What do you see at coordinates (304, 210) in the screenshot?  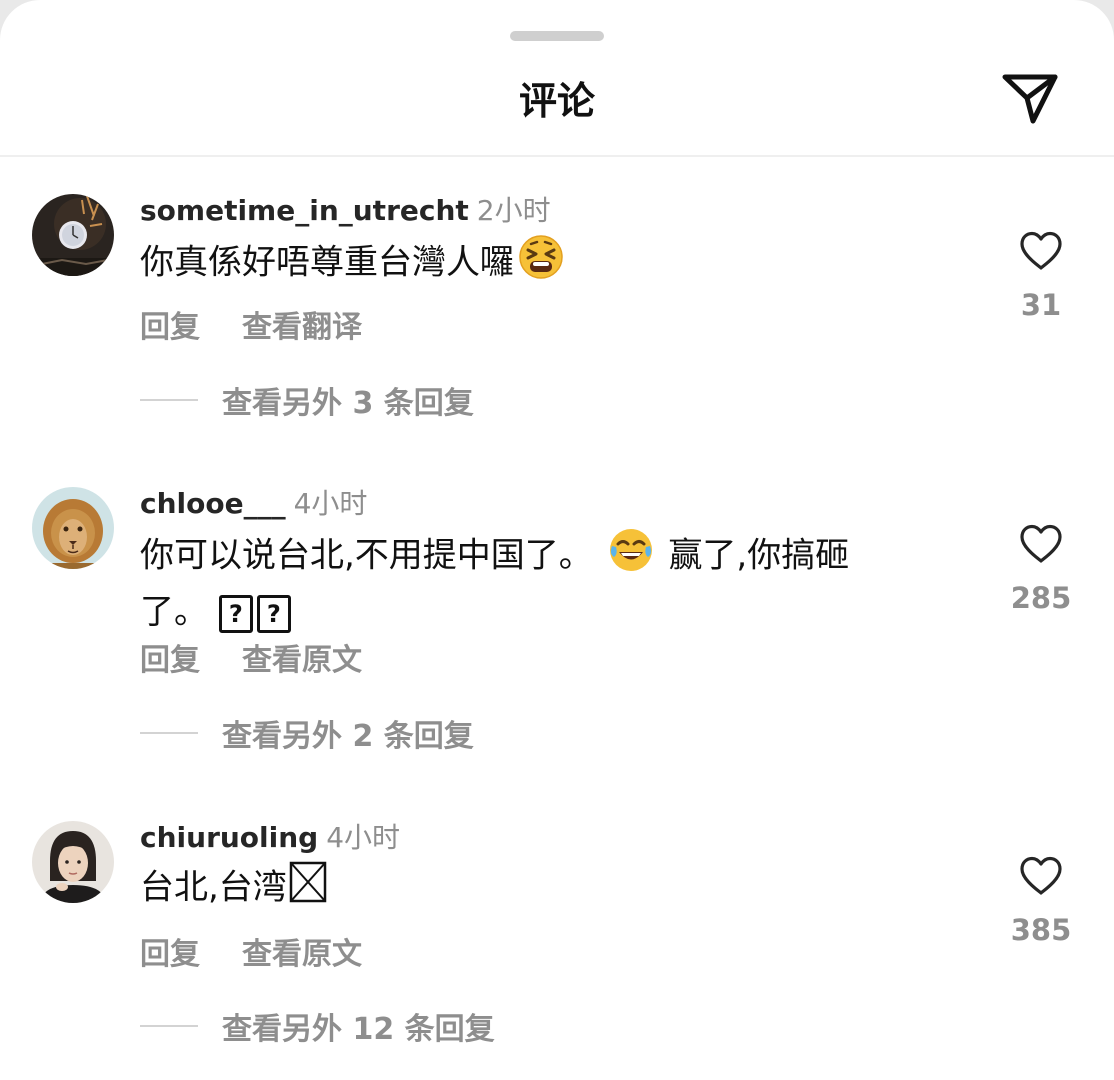 I see `username-link: sometime_in_utrecht` at bounding box center [304, 210].